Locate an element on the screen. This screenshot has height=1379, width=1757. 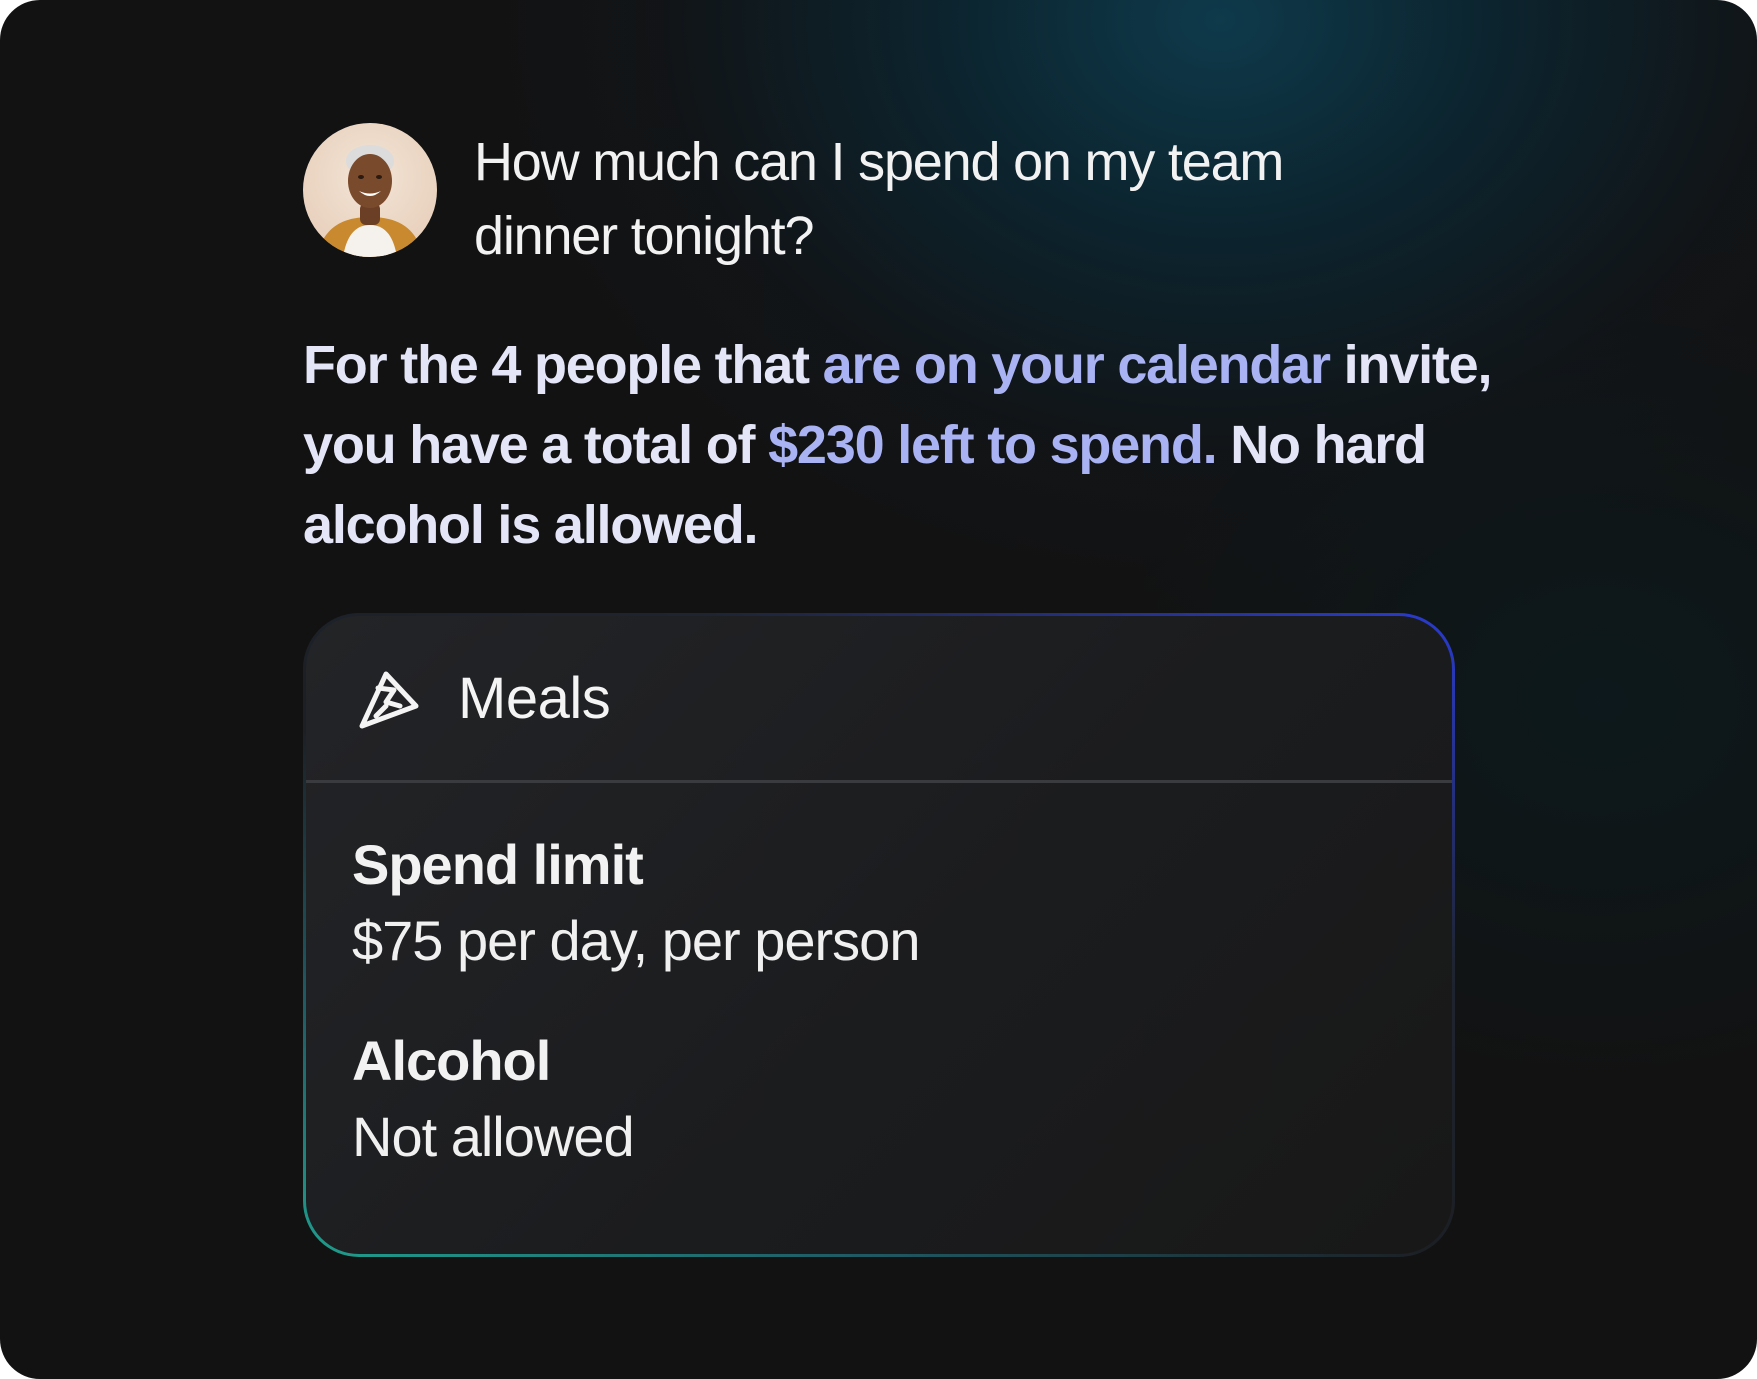
avatar is located at coordinates (370, 190).